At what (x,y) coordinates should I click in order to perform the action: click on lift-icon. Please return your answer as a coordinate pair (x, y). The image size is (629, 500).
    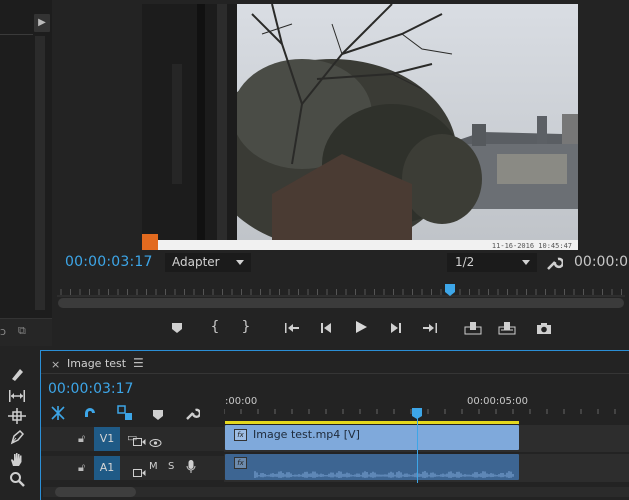
    Looking at the image, I should click on (473, 328).